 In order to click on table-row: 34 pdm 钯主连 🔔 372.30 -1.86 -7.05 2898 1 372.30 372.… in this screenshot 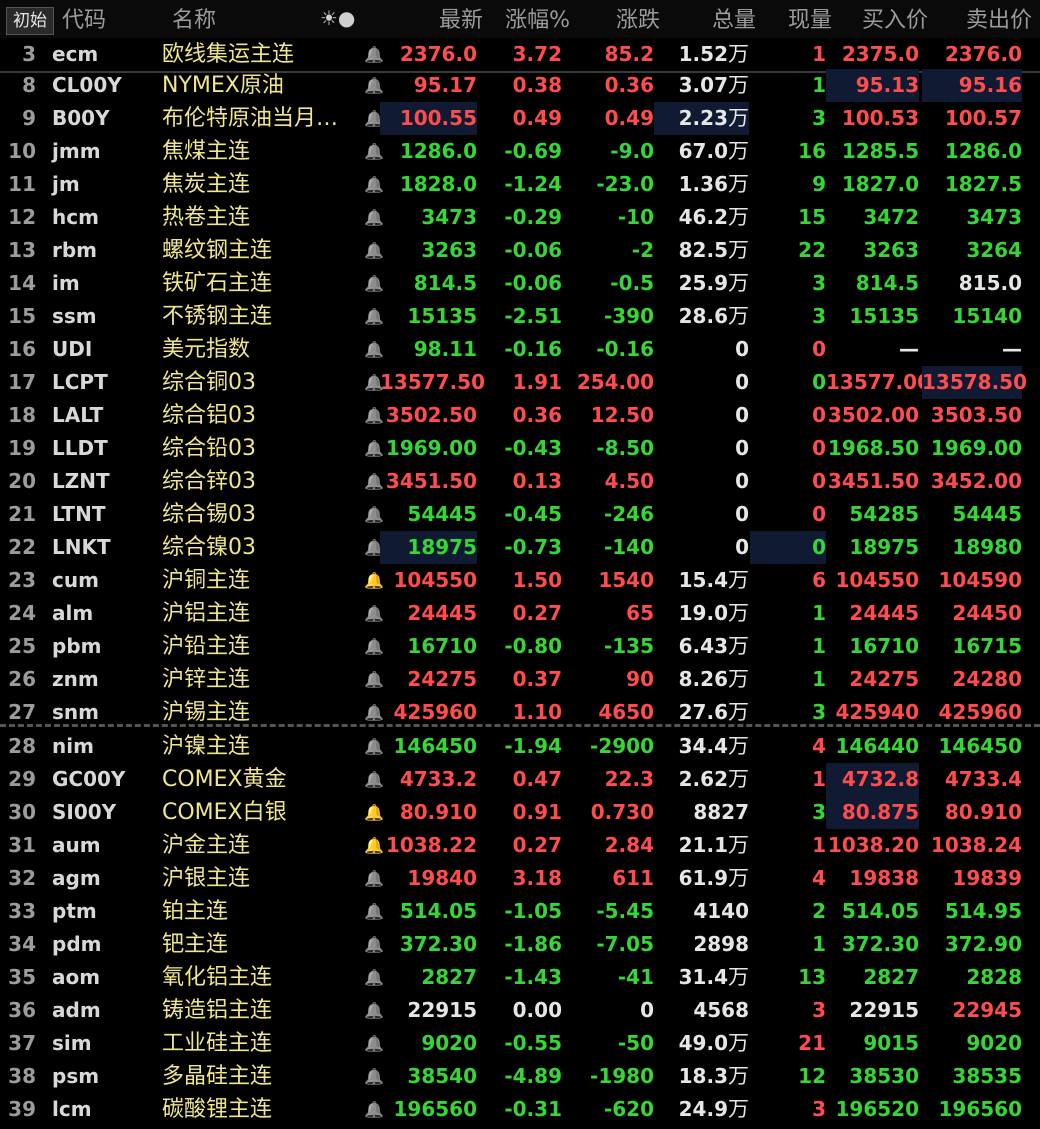, I will do `click(520, 944)`.